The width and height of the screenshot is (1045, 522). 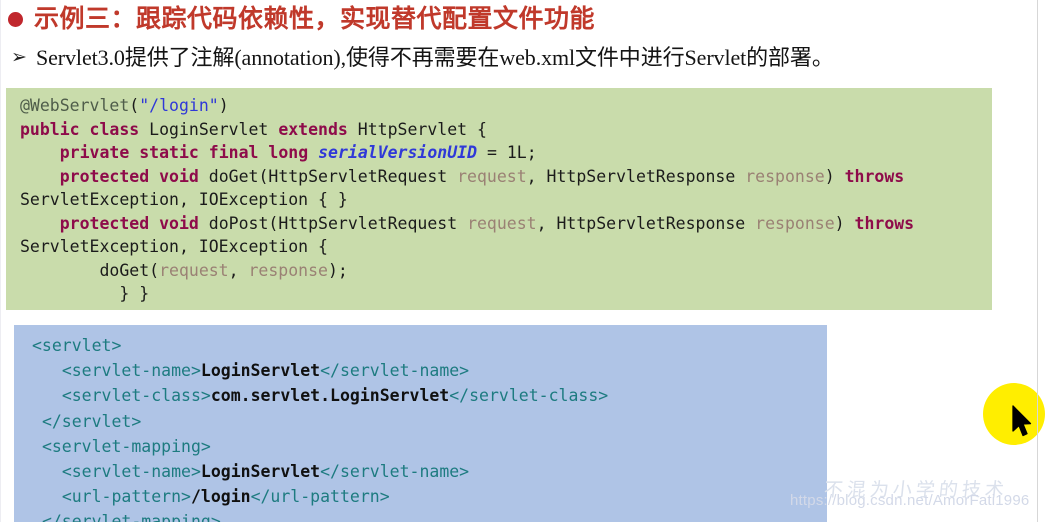 I want to click on java-keyword-final: final, so click(x=233, y=152).